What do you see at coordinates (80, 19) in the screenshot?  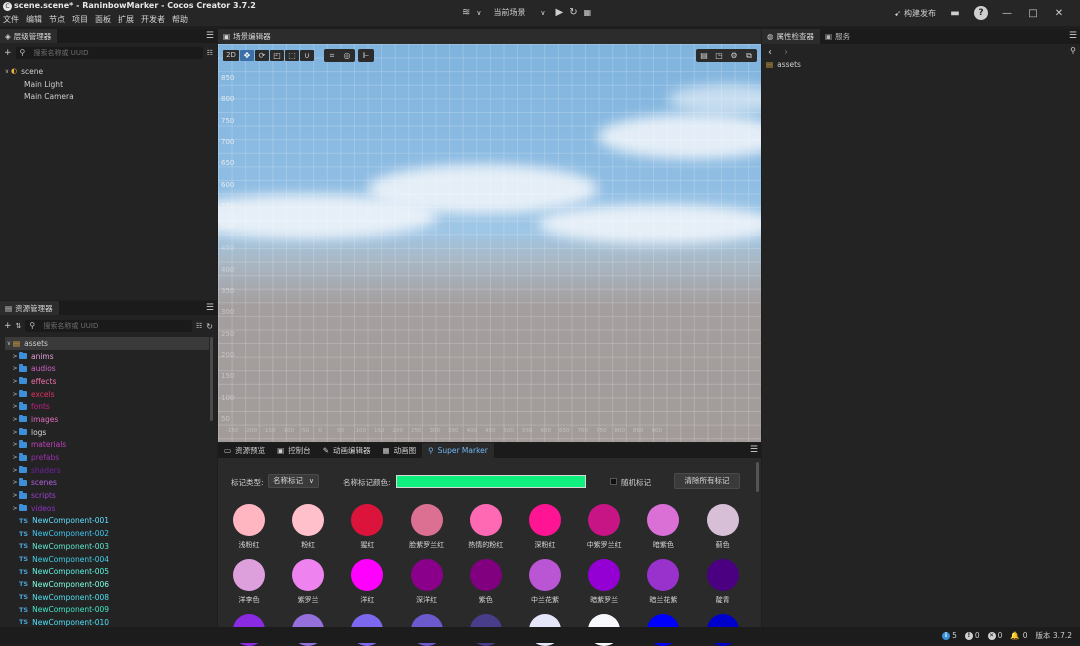 I see `menu-project: 项目` at bounding box center [80, 19].